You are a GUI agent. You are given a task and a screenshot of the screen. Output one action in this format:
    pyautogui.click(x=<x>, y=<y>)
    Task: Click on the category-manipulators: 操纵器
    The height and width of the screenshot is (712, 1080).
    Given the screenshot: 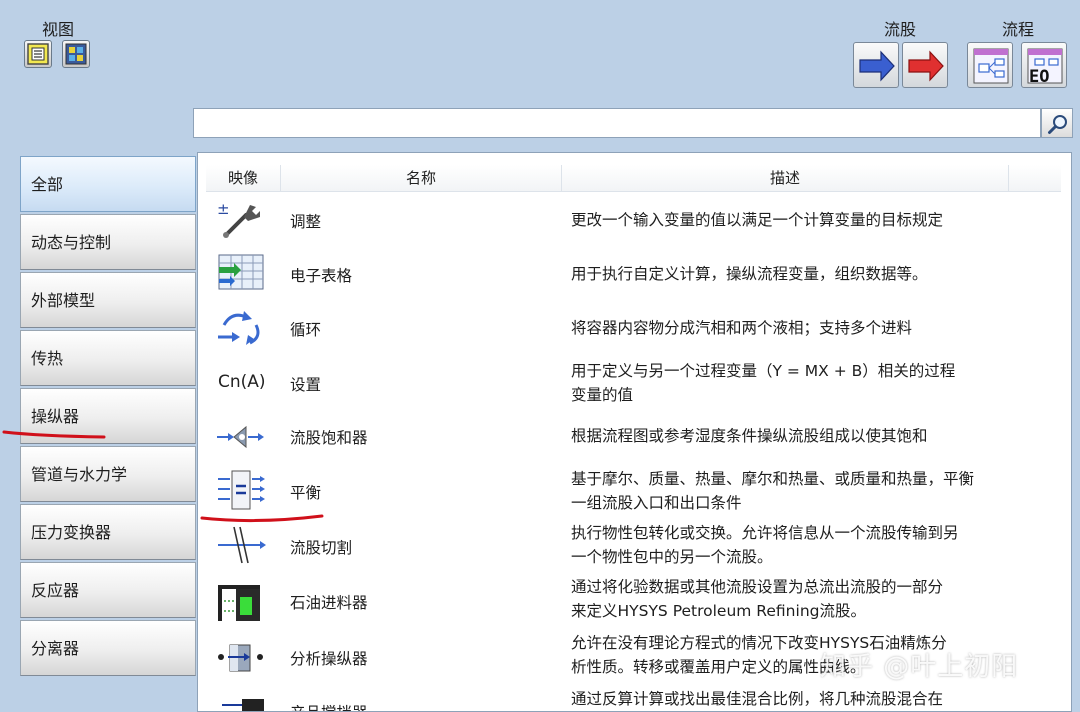 What is the action you would take?
    pyautogui.click(x=108, y=416)
    